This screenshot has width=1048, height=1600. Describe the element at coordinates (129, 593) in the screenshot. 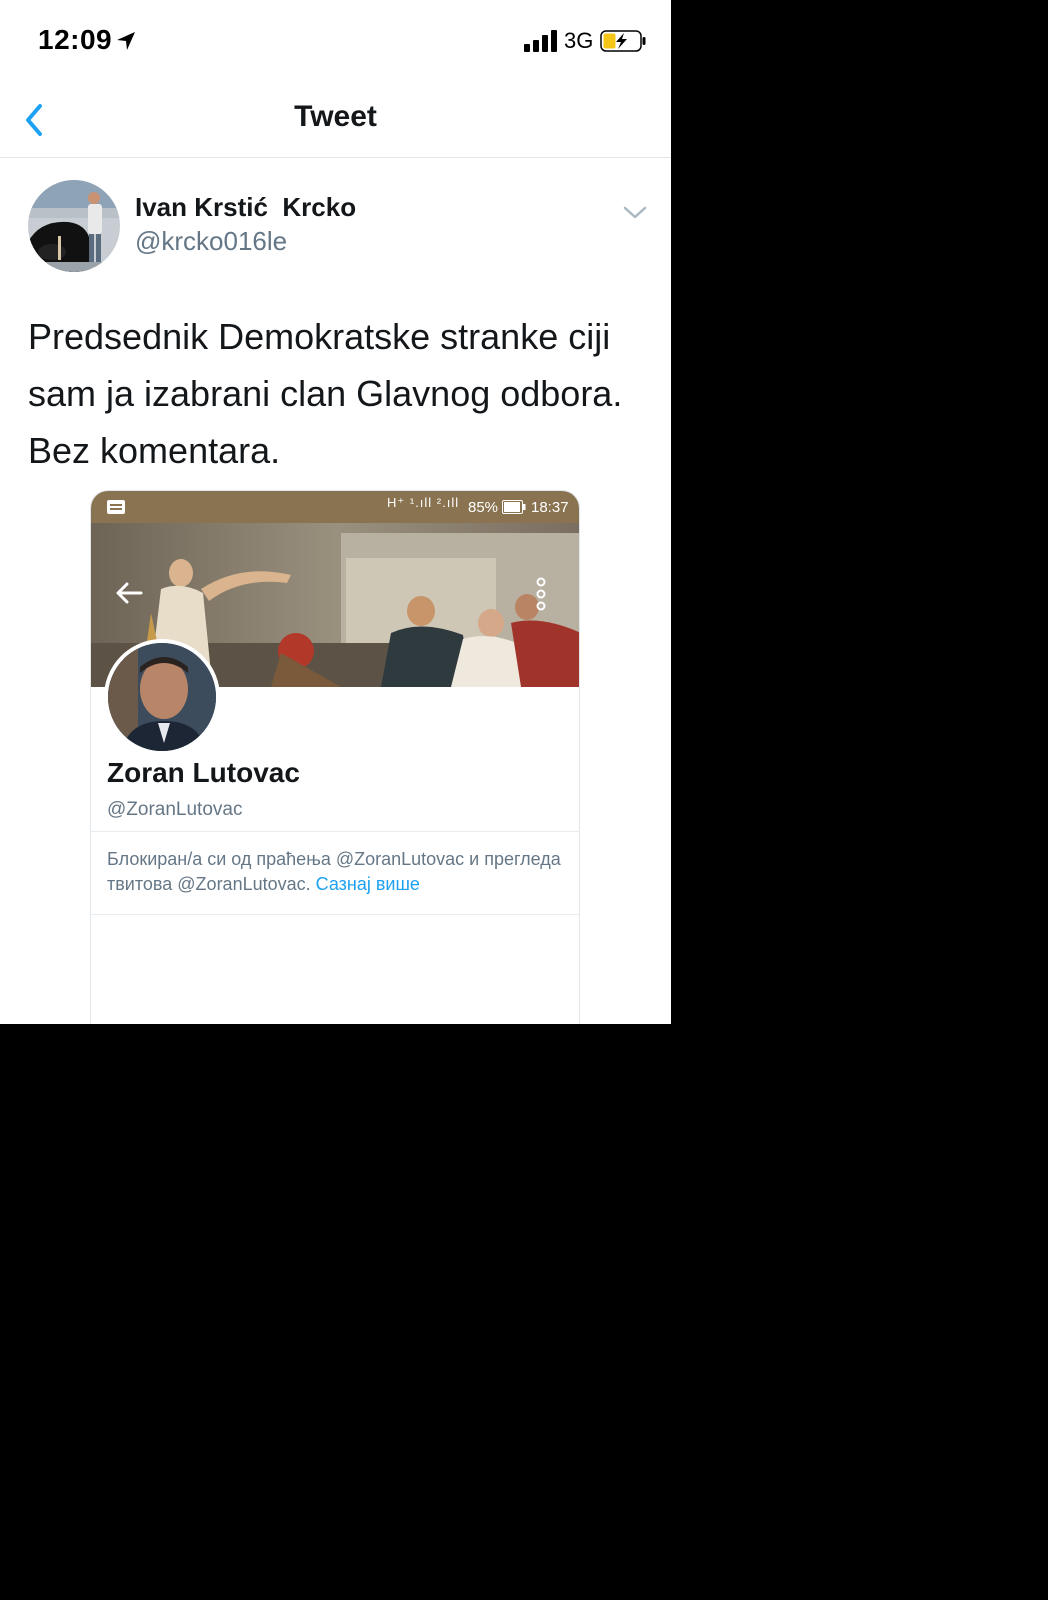

I see `back-arrow-icon` at that location.